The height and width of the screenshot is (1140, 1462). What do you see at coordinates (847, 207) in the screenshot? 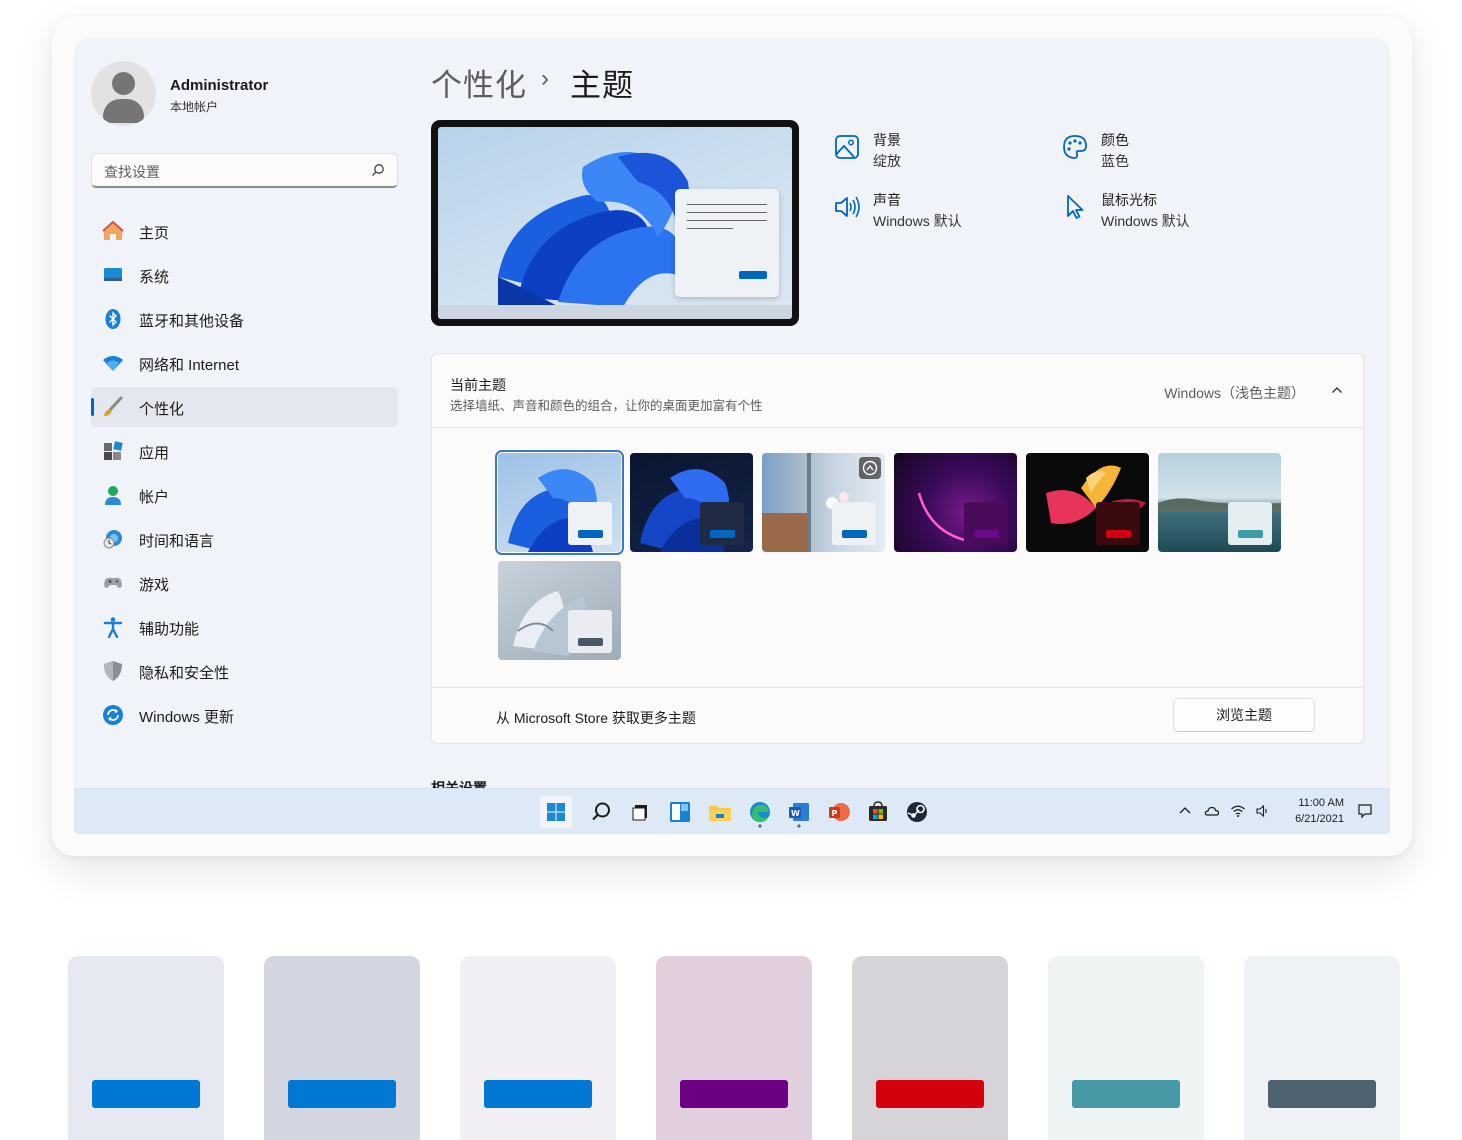
I see `speaker-icon` at bounding box center [847, 207].